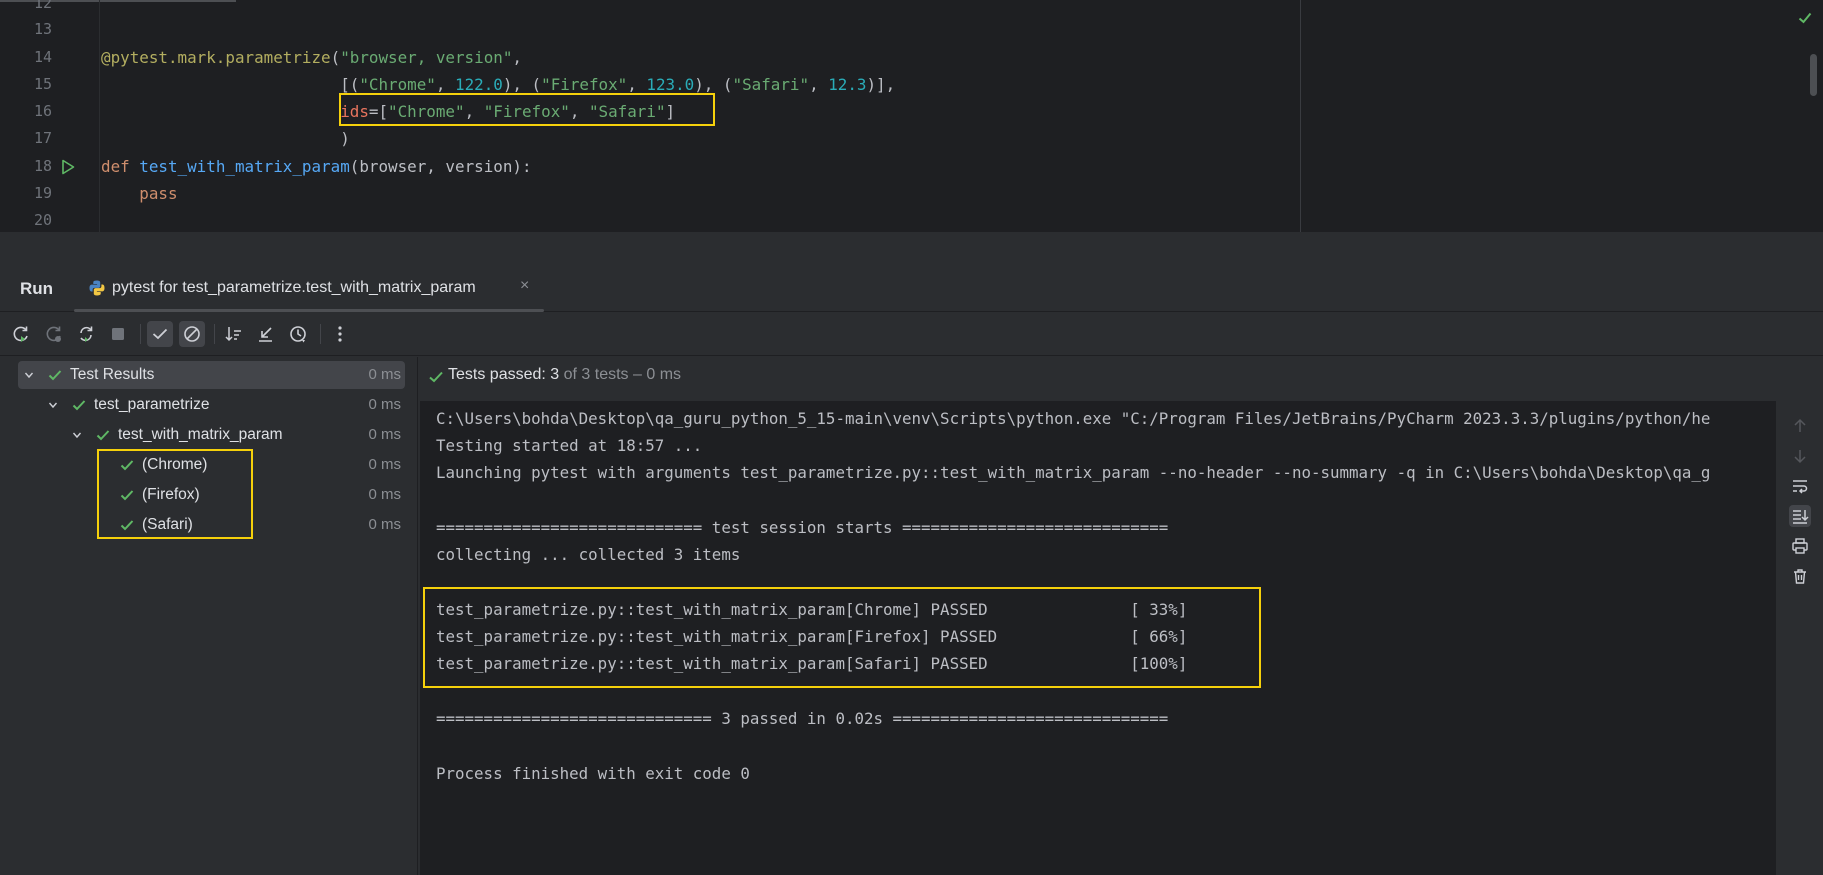 The width and height of the screenshot is (1823, 875). I want to click on tests-passed-rest: of 3 tests – 0 ms, so click(620, 374).